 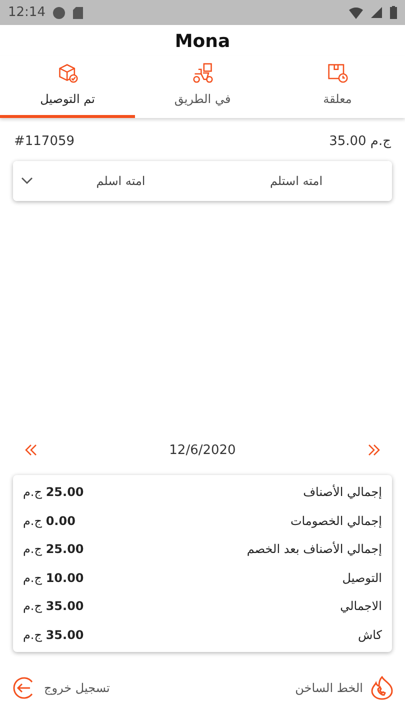 I want to click on summary-label: الاجمالي, so click(x=361, y=606).